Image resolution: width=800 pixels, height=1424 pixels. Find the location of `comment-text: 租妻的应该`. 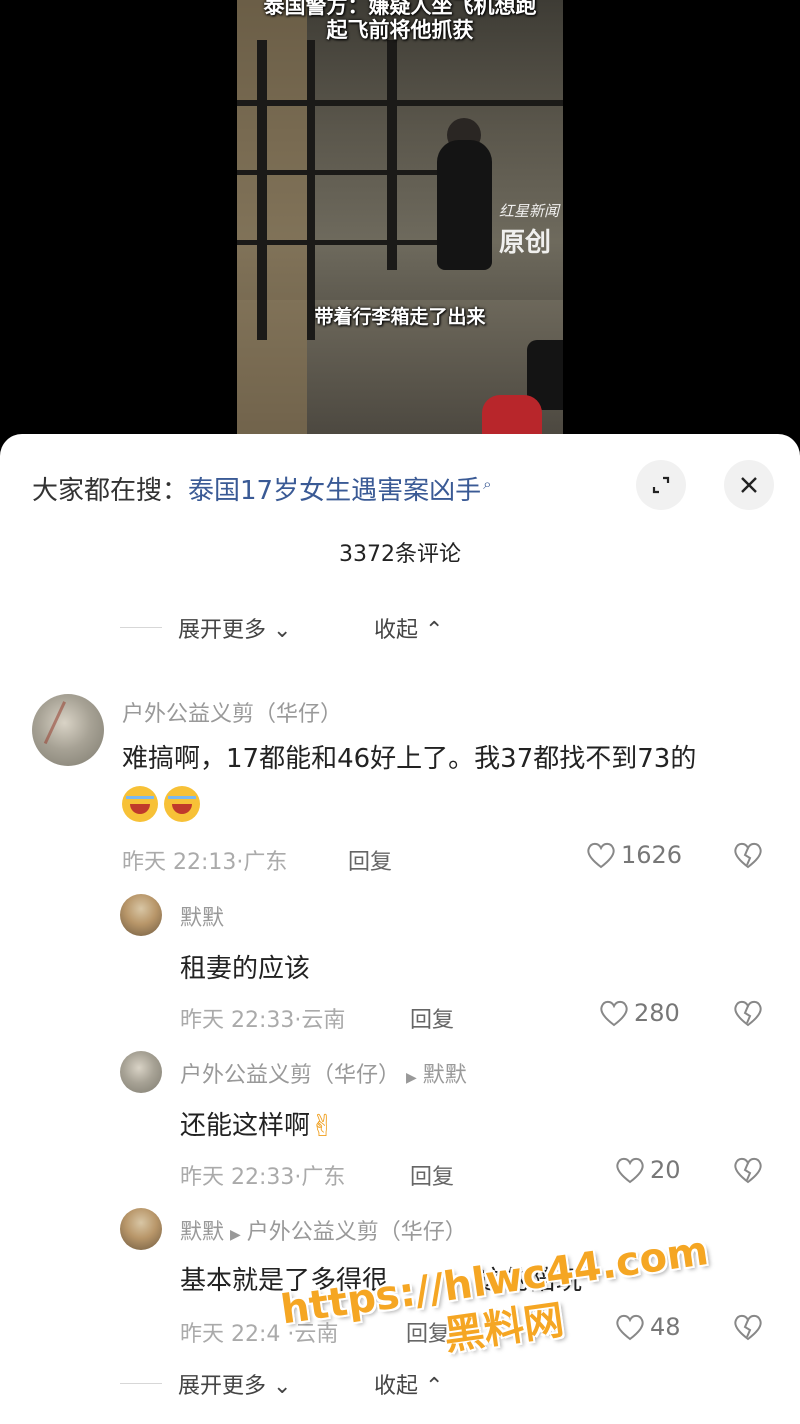

comment-text: 租妻的应该 is located at coordinates (245, 969).